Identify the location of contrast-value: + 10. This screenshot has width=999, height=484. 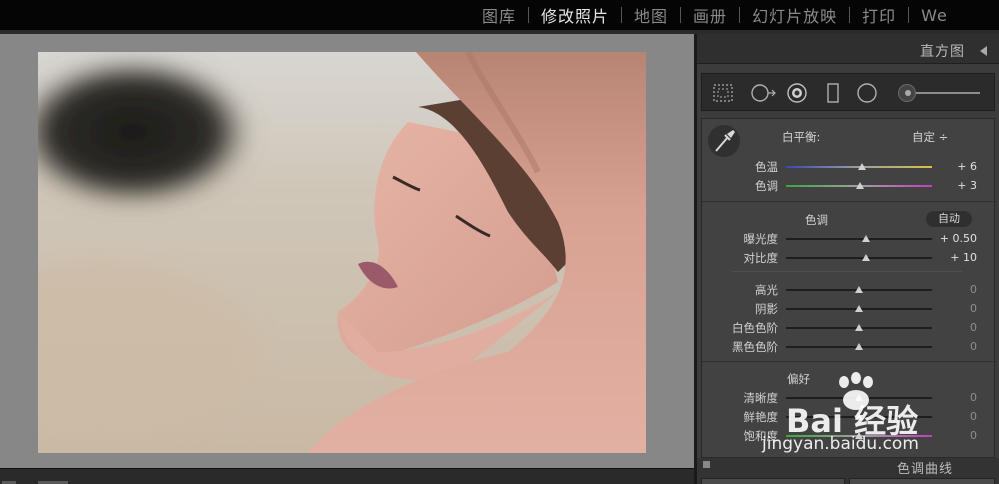
(957, 257).